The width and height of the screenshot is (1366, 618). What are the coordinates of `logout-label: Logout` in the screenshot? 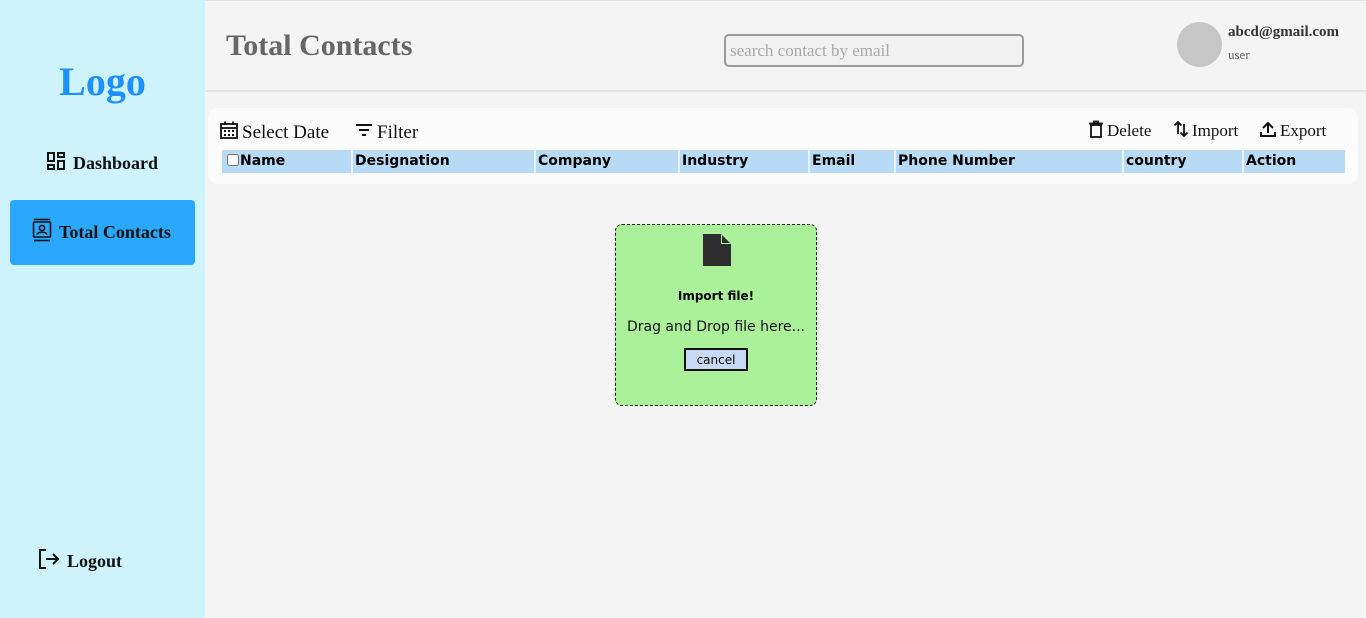 It's located at (95, 560).